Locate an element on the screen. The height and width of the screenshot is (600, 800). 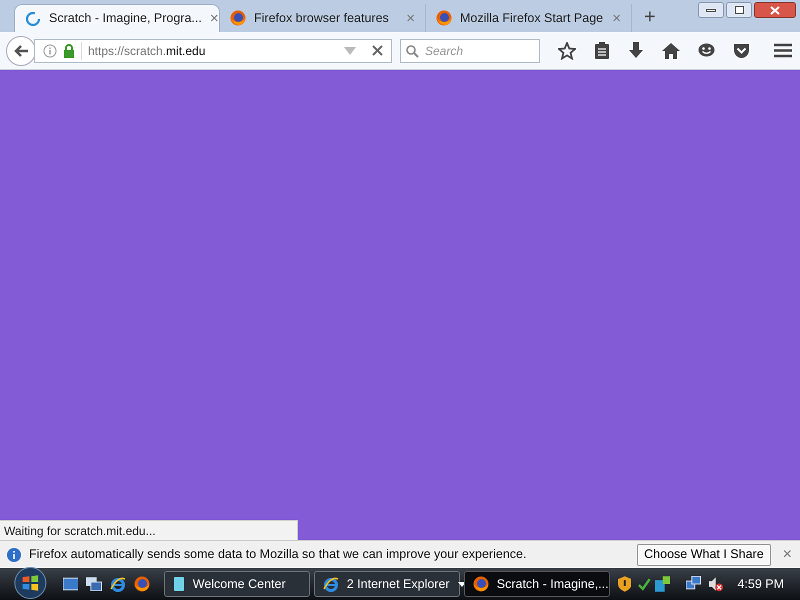
pocket-icon is located at coordinates (741, 50).